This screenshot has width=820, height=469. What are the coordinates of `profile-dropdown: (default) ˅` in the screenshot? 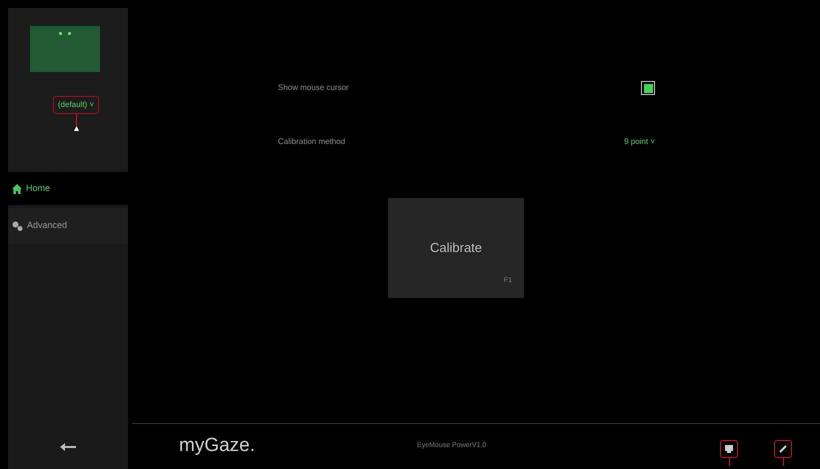 It's located at (76, 105).